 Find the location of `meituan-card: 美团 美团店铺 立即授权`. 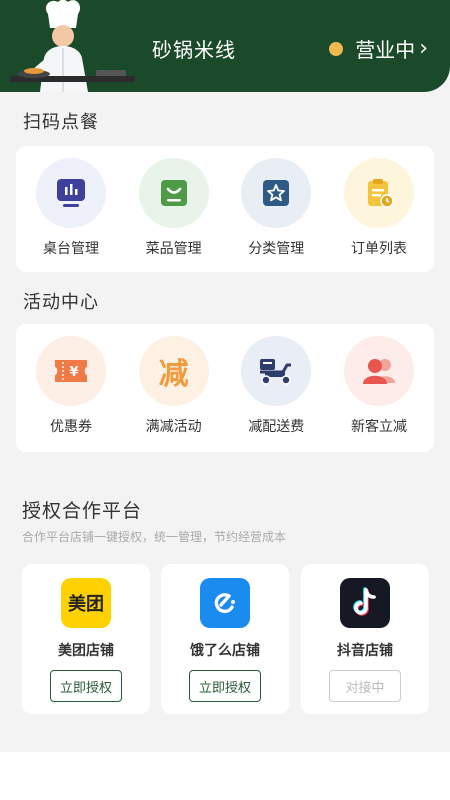

meituan-card: 美团 美团店铺 立即授权 is located at coordinates (86, 639).